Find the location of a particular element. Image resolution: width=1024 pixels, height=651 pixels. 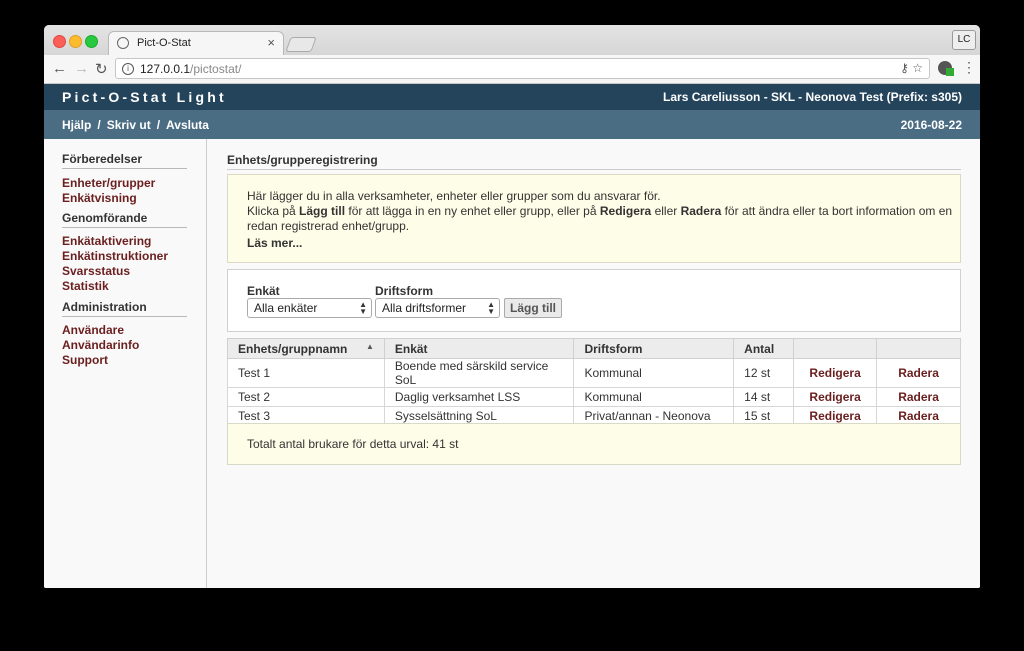

url-text: 127.0.0.1/pictostat/ is located at coordinates (190, 69).